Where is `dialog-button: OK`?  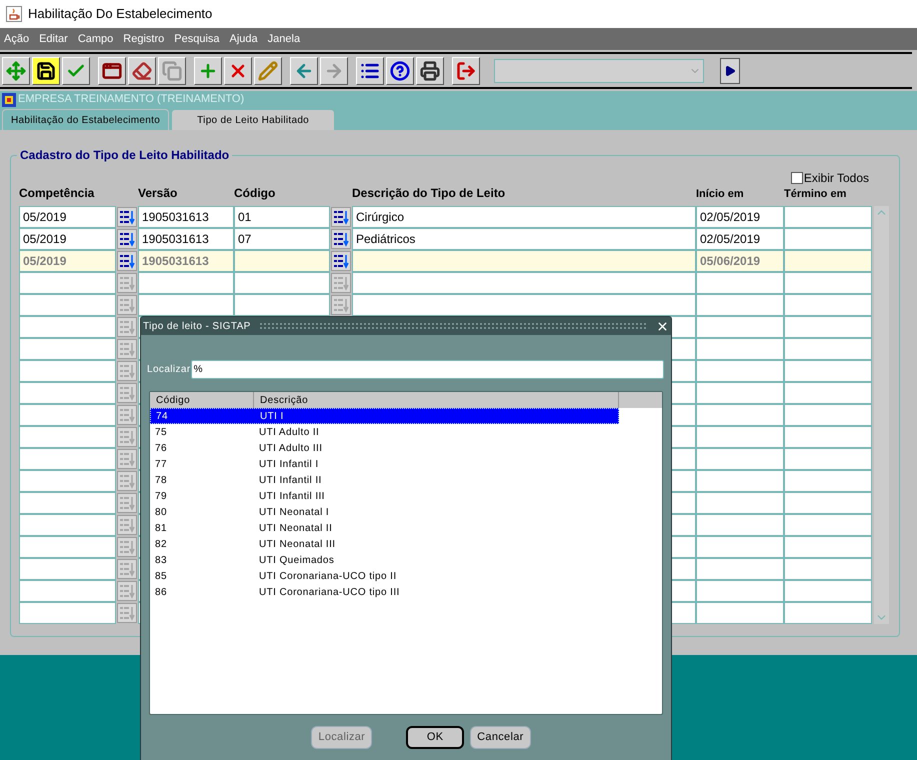 dialog-button: OK is located at coordinates (435, 737).